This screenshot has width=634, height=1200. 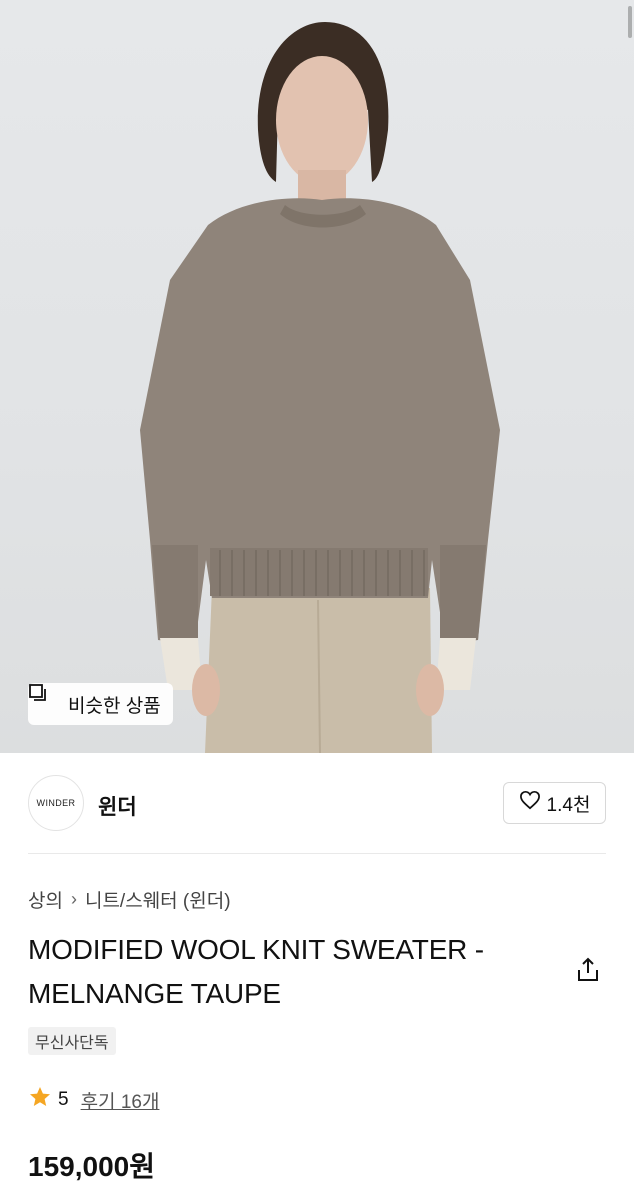 What do you see at coordinates (63, 1099) in the screenshot?
I see `rating-score: 5` at bounding box center [63, 1099].